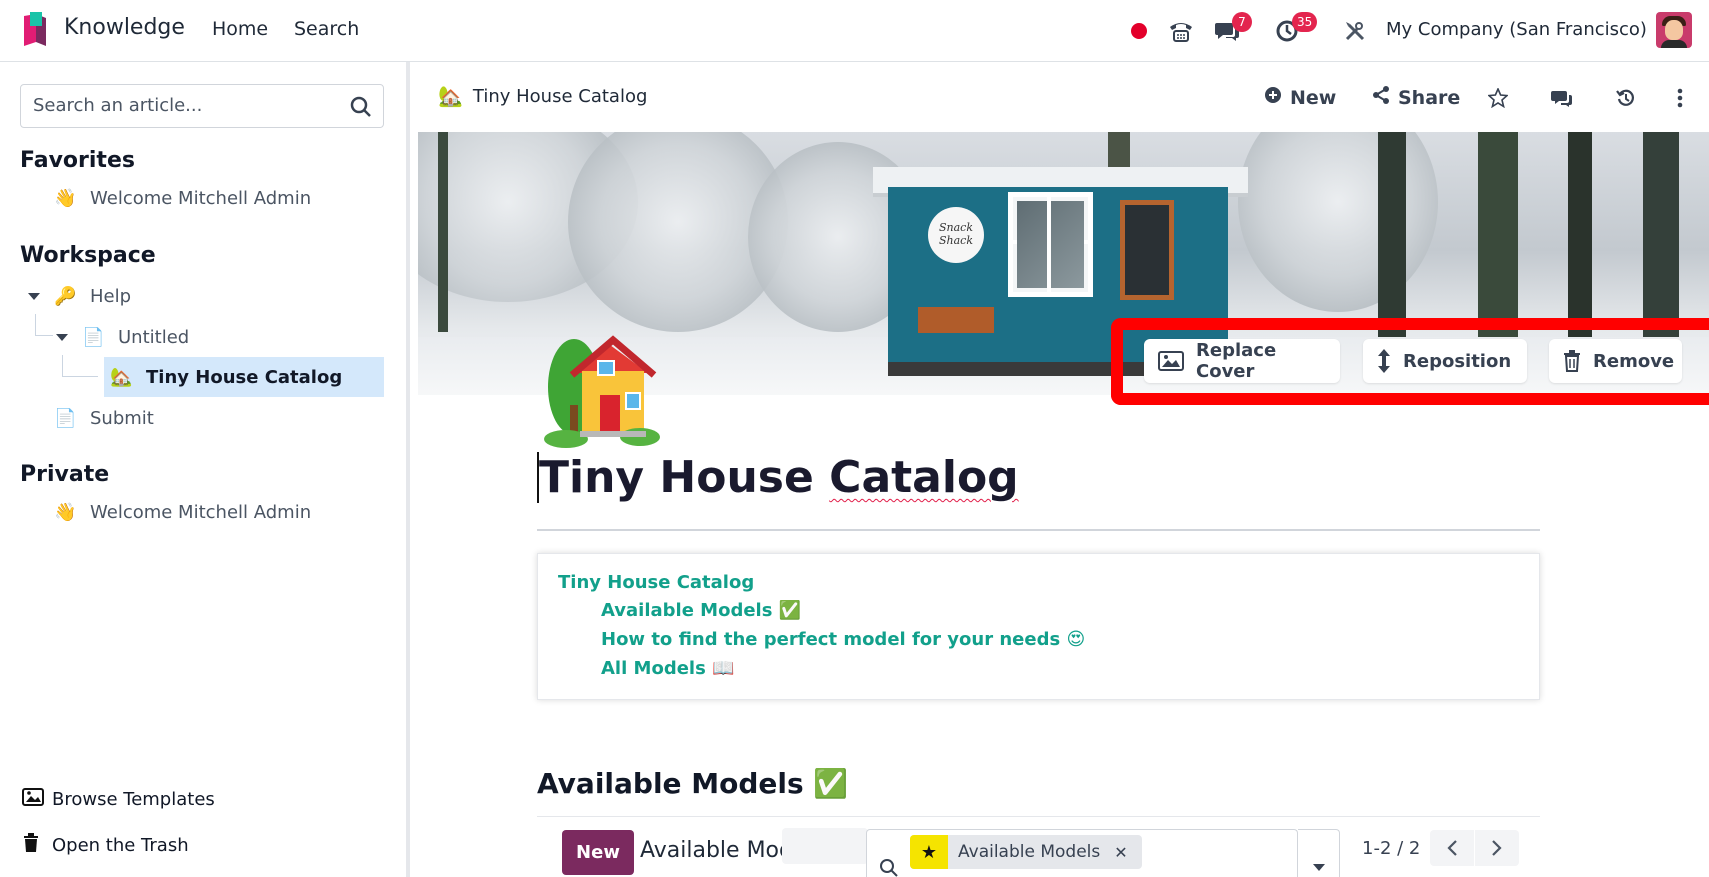 This screenshot has width=1709, height=877. Describe the element at coordinates (77, 160) in the screenshot. I see `favorites-heading: Favorites` at that location.